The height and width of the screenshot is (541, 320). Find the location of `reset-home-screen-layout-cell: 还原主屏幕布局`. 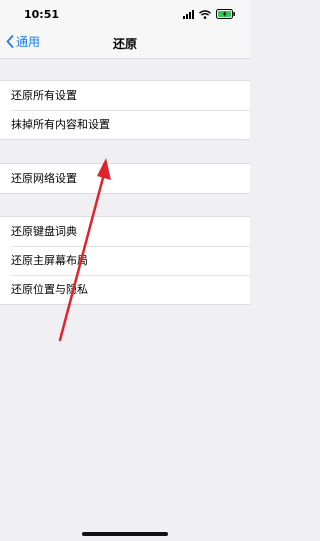

reset-home-screen-layout-cell: 还原主屏幕布局 is located at coordinates (125, 260).